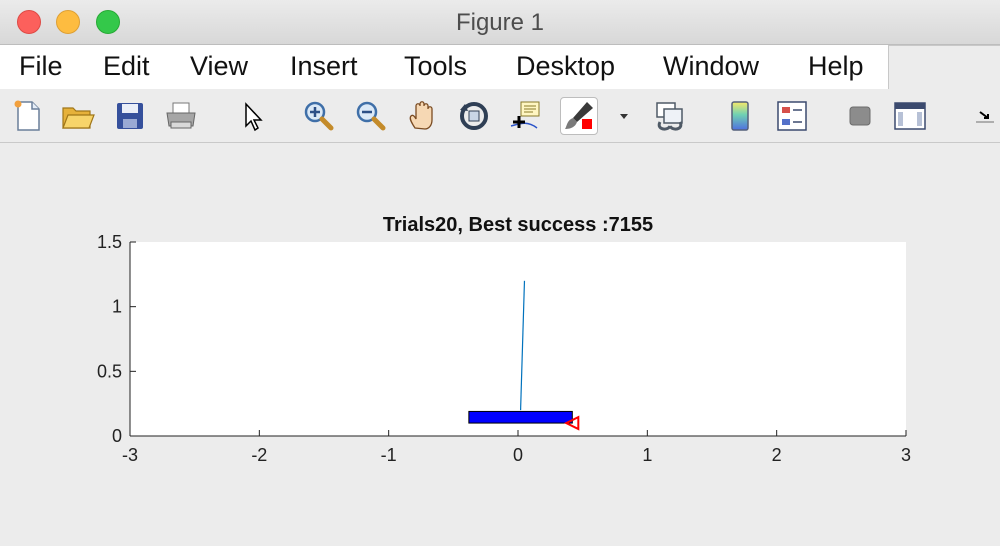 This screenshot has height=546, width=1000. I want to click on y-tick-label: 0, so click(117, 436).